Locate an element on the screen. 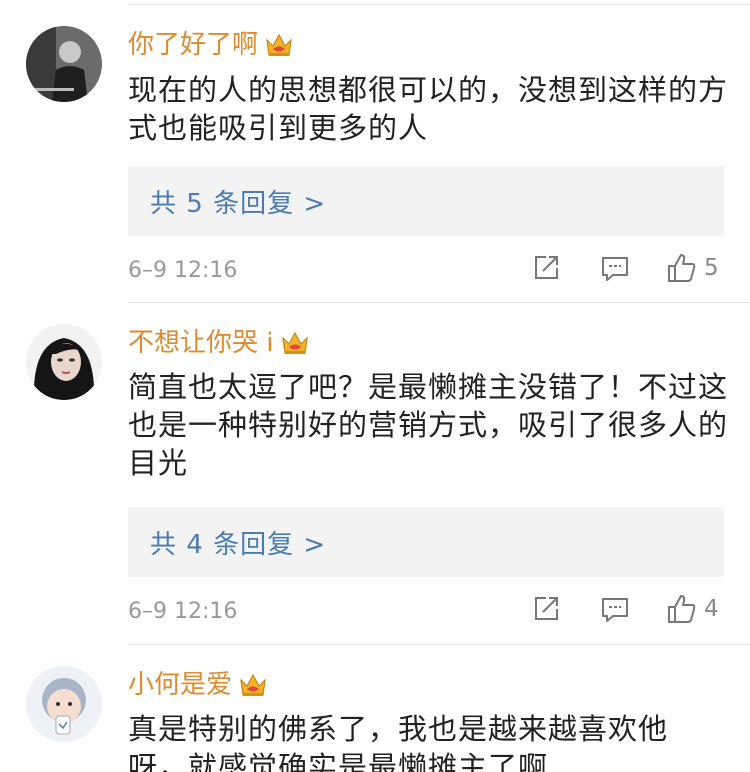 The height and width of the screenshot is (772, 750). like-button: 4 is located at coordinates (692, 609).